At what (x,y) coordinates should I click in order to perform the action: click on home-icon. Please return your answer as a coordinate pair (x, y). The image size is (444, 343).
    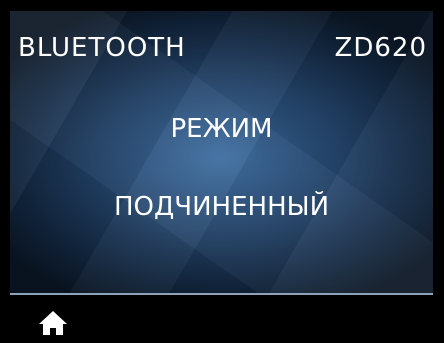
    Looking at the image, I should click on (53, 322).